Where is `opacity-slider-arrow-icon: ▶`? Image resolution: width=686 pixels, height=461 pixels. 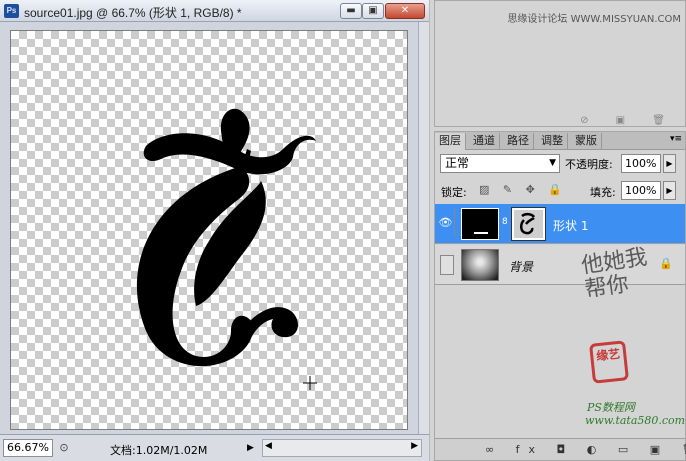 opacity-slider-arrow-icon: ▶ is located at coordinates (669, 163).